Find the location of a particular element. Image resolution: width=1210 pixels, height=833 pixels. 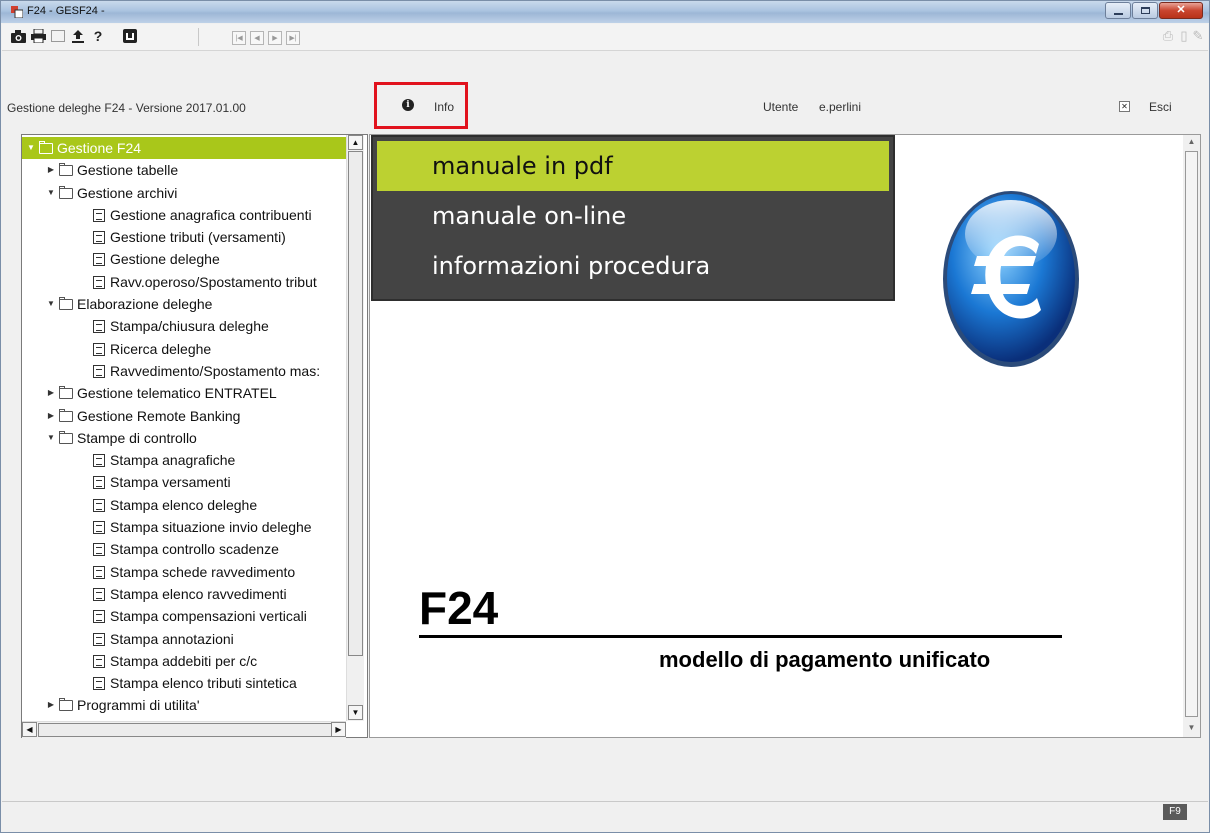

calendar-icon is located at coordinates (130, 36).